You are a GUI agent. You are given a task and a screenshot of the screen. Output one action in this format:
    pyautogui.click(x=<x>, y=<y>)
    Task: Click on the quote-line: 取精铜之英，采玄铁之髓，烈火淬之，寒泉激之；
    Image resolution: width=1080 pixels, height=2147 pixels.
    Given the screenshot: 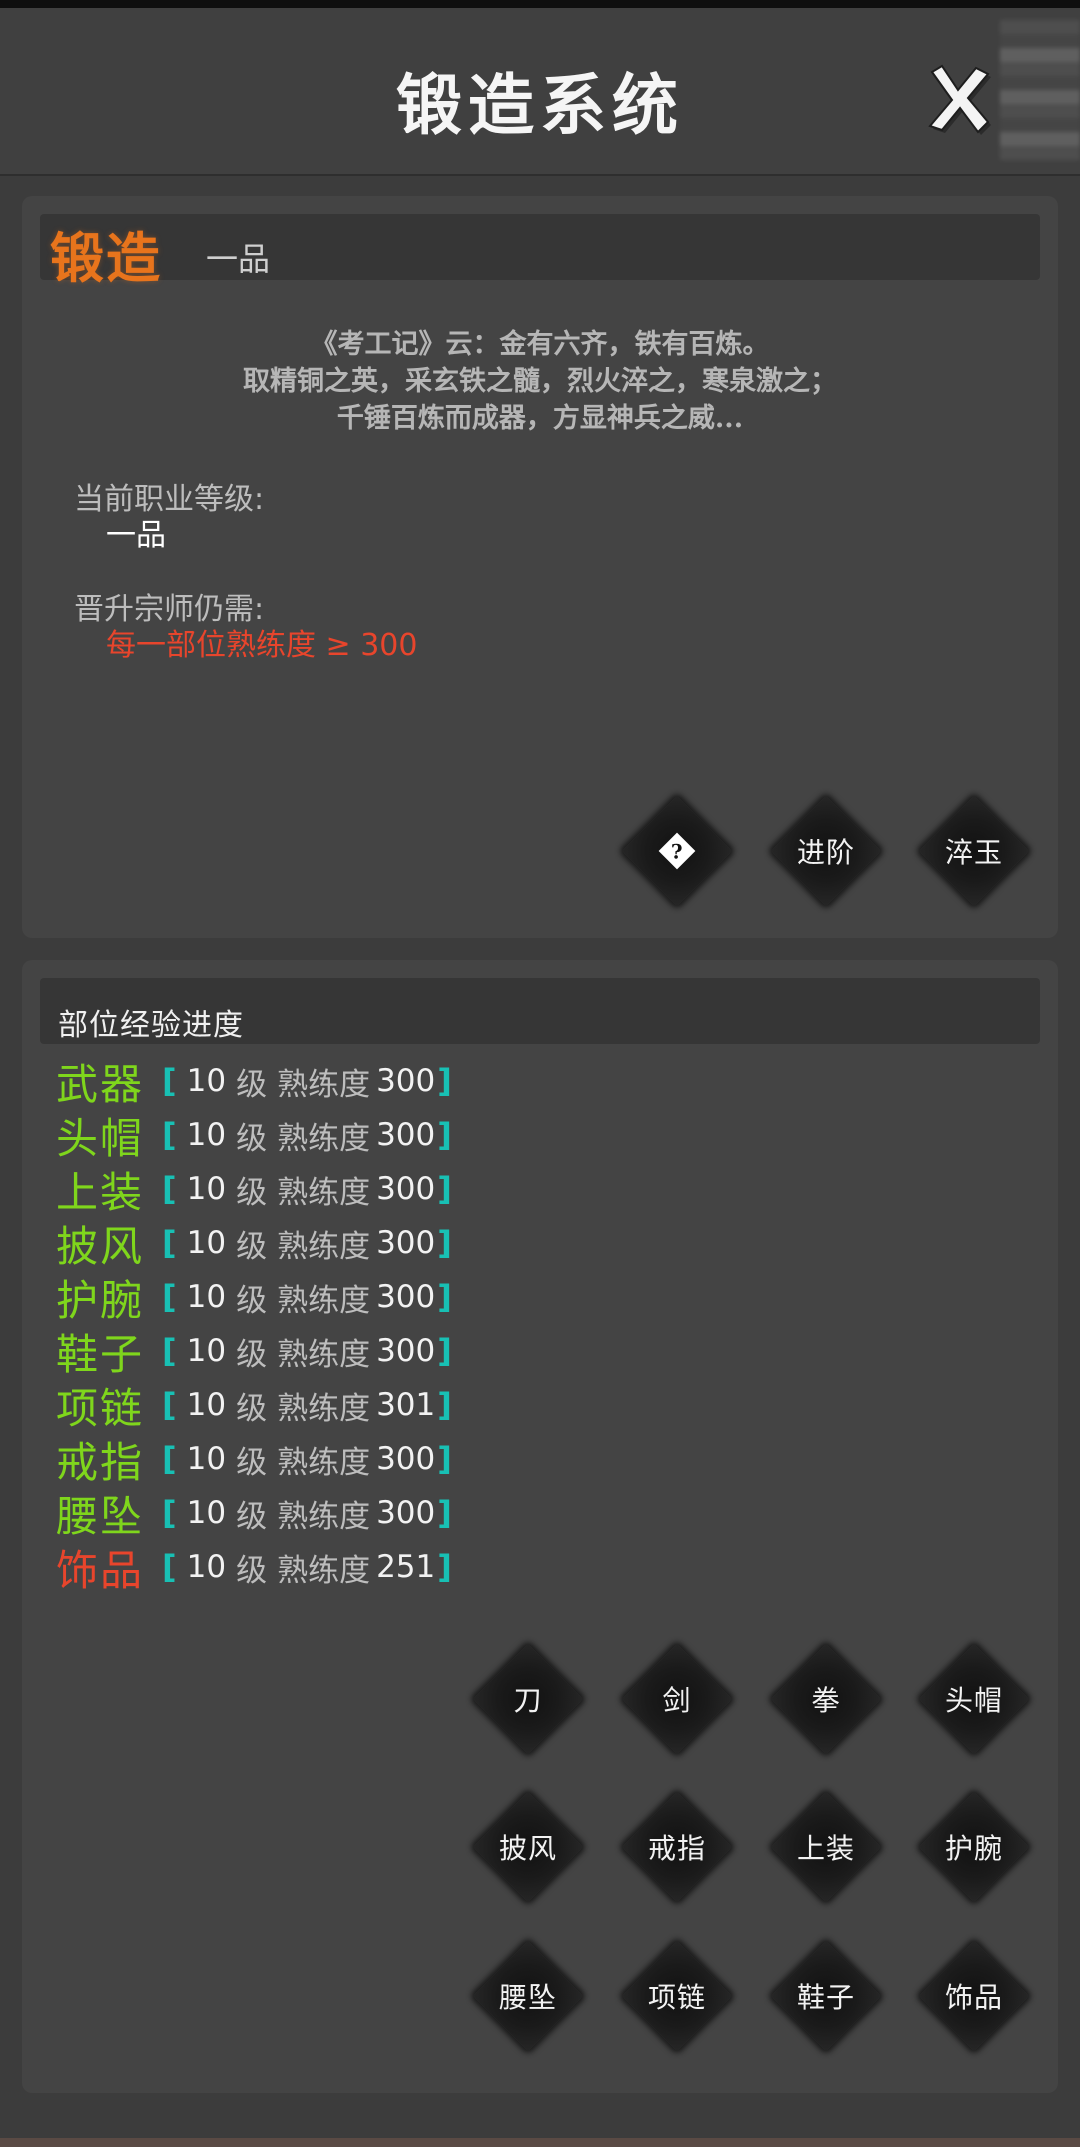 What is the action you would take?
    pyautogui.click(x=540, y=381)
    